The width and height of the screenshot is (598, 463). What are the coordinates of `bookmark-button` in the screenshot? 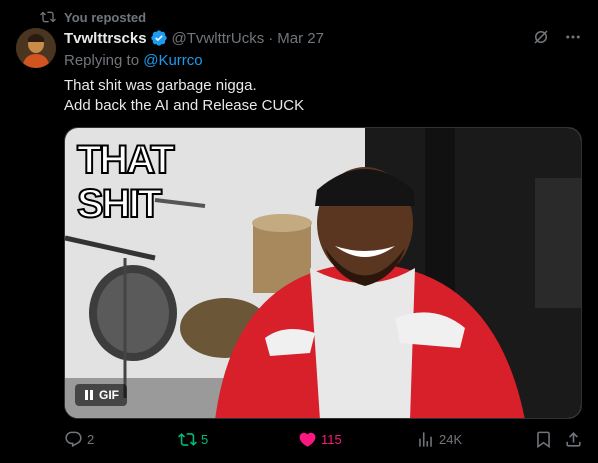 It's located at (543, 439).